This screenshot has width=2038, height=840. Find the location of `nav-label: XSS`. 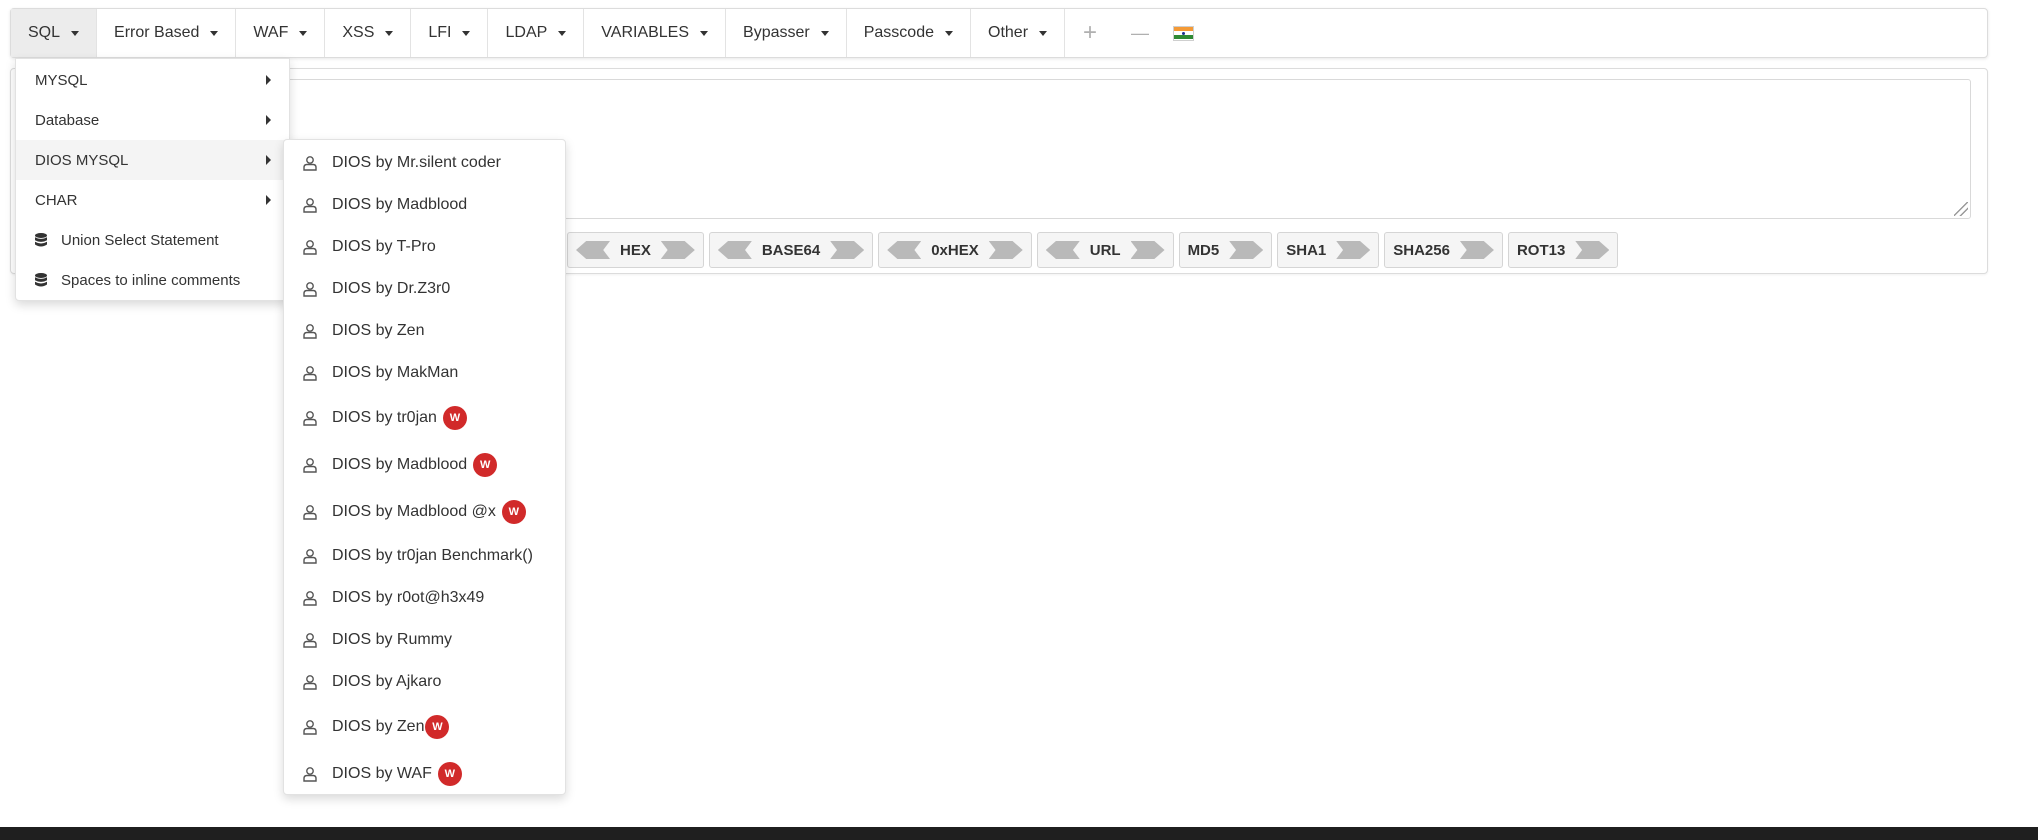

nav-label: XSS is located at coordinates (358, 32).